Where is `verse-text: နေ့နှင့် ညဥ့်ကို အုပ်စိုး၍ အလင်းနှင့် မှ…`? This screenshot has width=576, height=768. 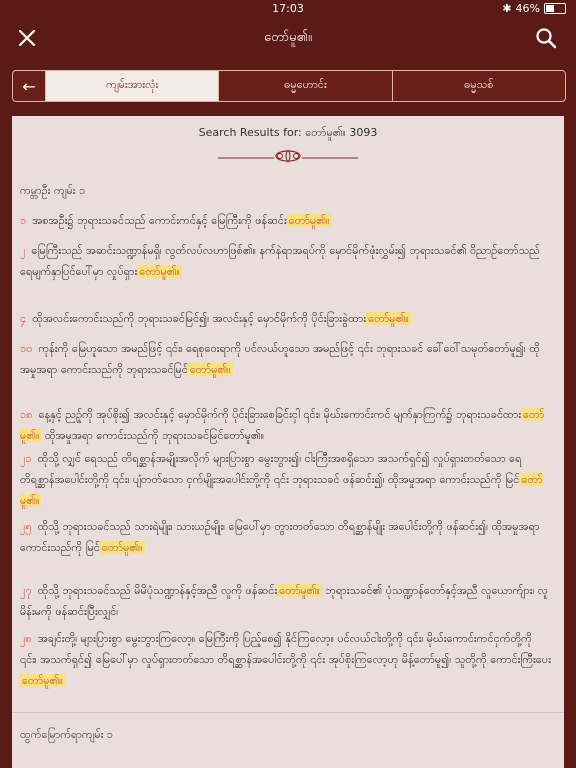
verse-text: နေ့နှင့် ညဥ့်ကို အုပ်စိုး၍ အလင်းနှင့် မှ… is located at coordinates (280, 414).